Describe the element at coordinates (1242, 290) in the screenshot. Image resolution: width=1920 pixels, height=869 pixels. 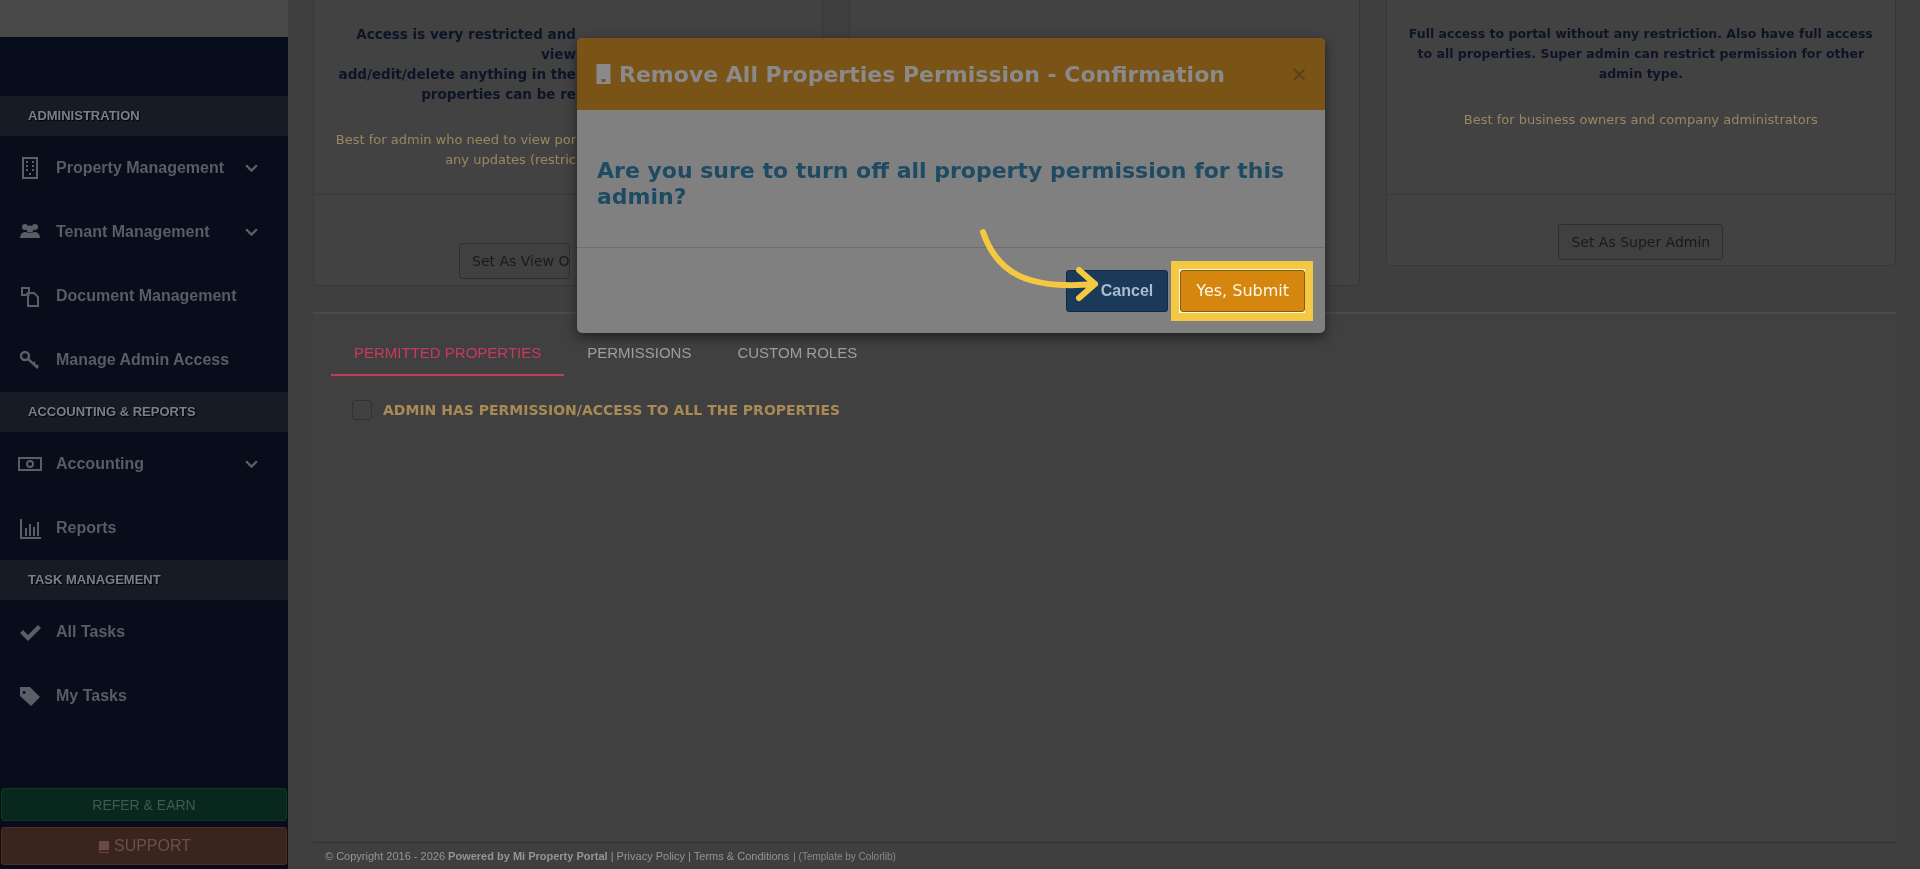
I see `submit-button: Yes, Submit` at that location.